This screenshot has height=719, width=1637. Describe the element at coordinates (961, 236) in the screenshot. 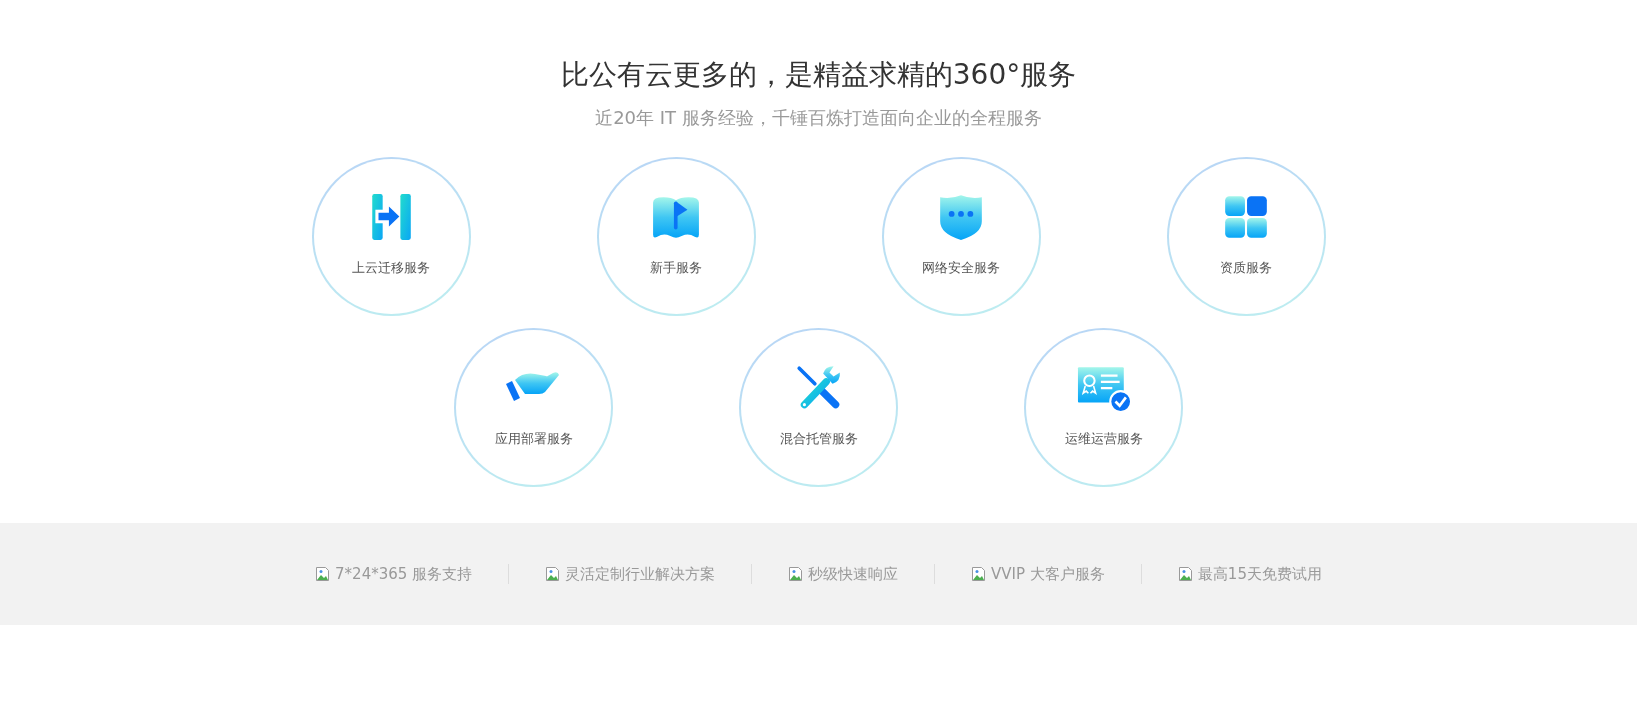

I see `service-card: 网络安全服务` at that location.